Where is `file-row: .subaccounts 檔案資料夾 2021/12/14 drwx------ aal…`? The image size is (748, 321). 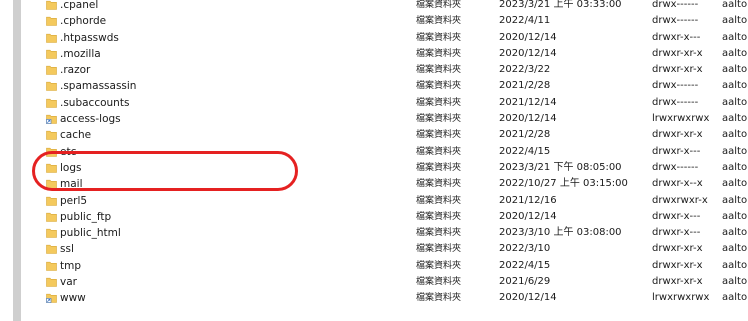 file-row: .subaccounts 檔案資料夾 2021/12/14 drwx------ aal… is located at coordinates (396, 103).